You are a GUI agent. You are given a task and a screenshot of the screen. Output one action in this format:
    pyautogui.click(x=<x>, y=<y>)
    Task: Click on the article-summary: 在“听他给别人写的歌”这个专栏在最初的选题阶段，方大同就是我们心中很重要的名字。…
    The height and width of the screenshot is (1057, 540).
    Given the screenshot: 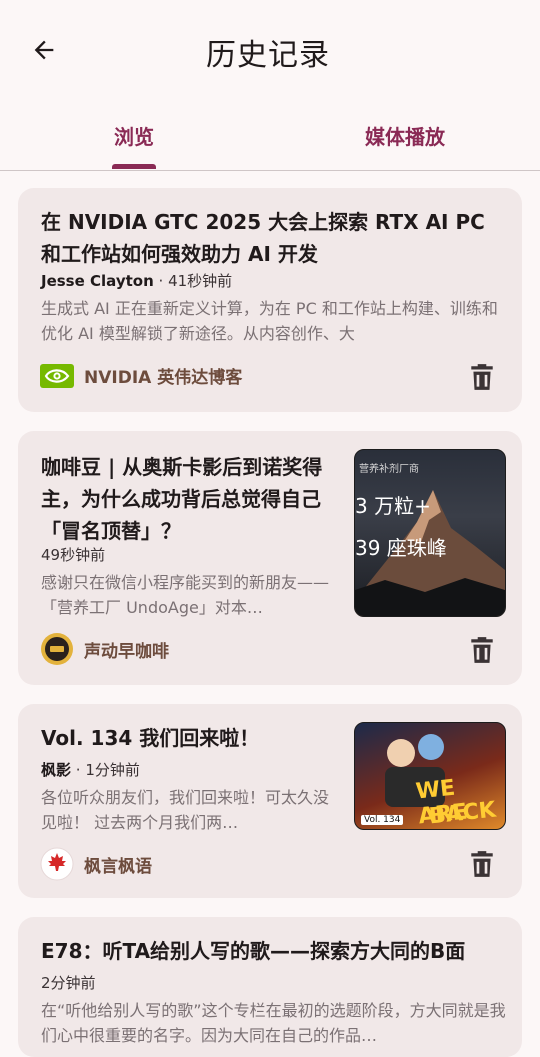 What is the action you would take?
    pyautogui.click(x=273, y=1023)
    